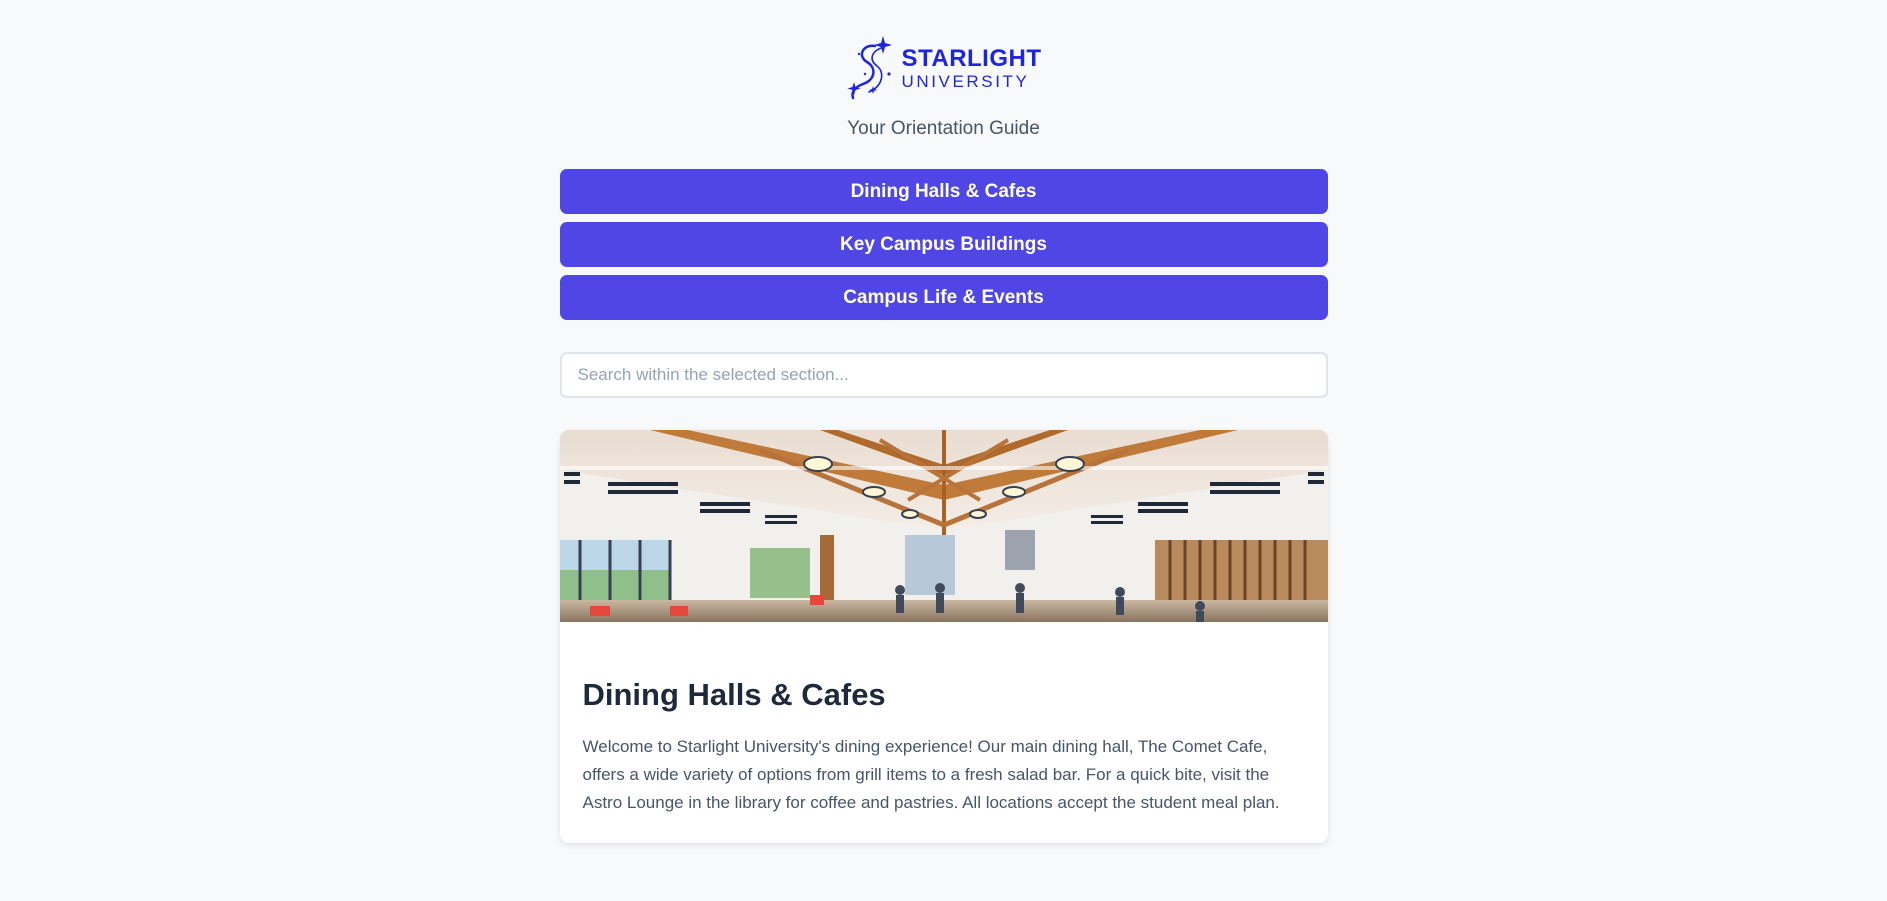 This screenshot has height=901, width=1887. I want to click on dining-halls-button: Dining Halls & Cafes, so click(943, 191).